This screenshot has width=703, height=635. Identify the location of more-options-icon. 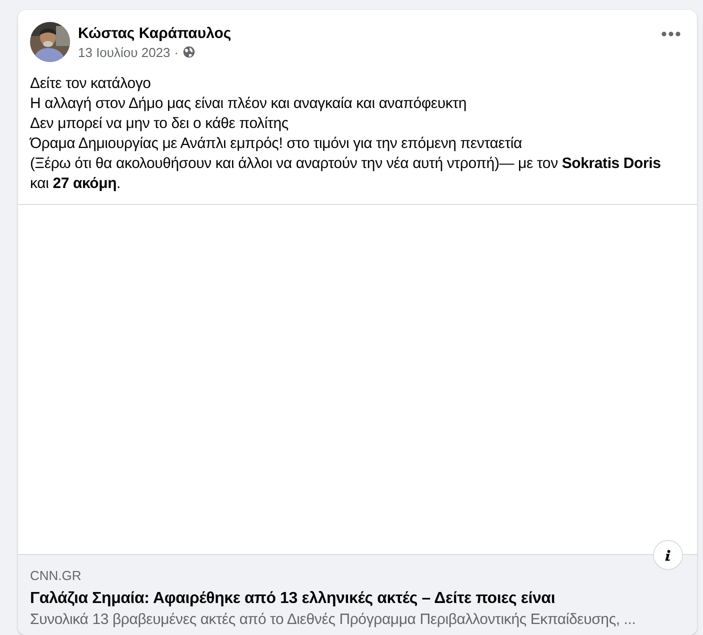
(671, 34).